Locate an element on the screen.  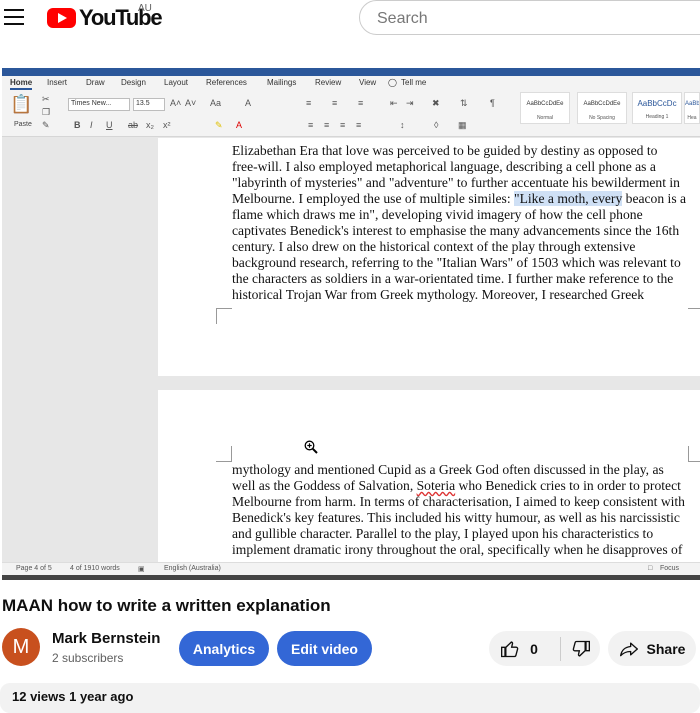
paste-label: Paste is located at coordinates (23, 124).